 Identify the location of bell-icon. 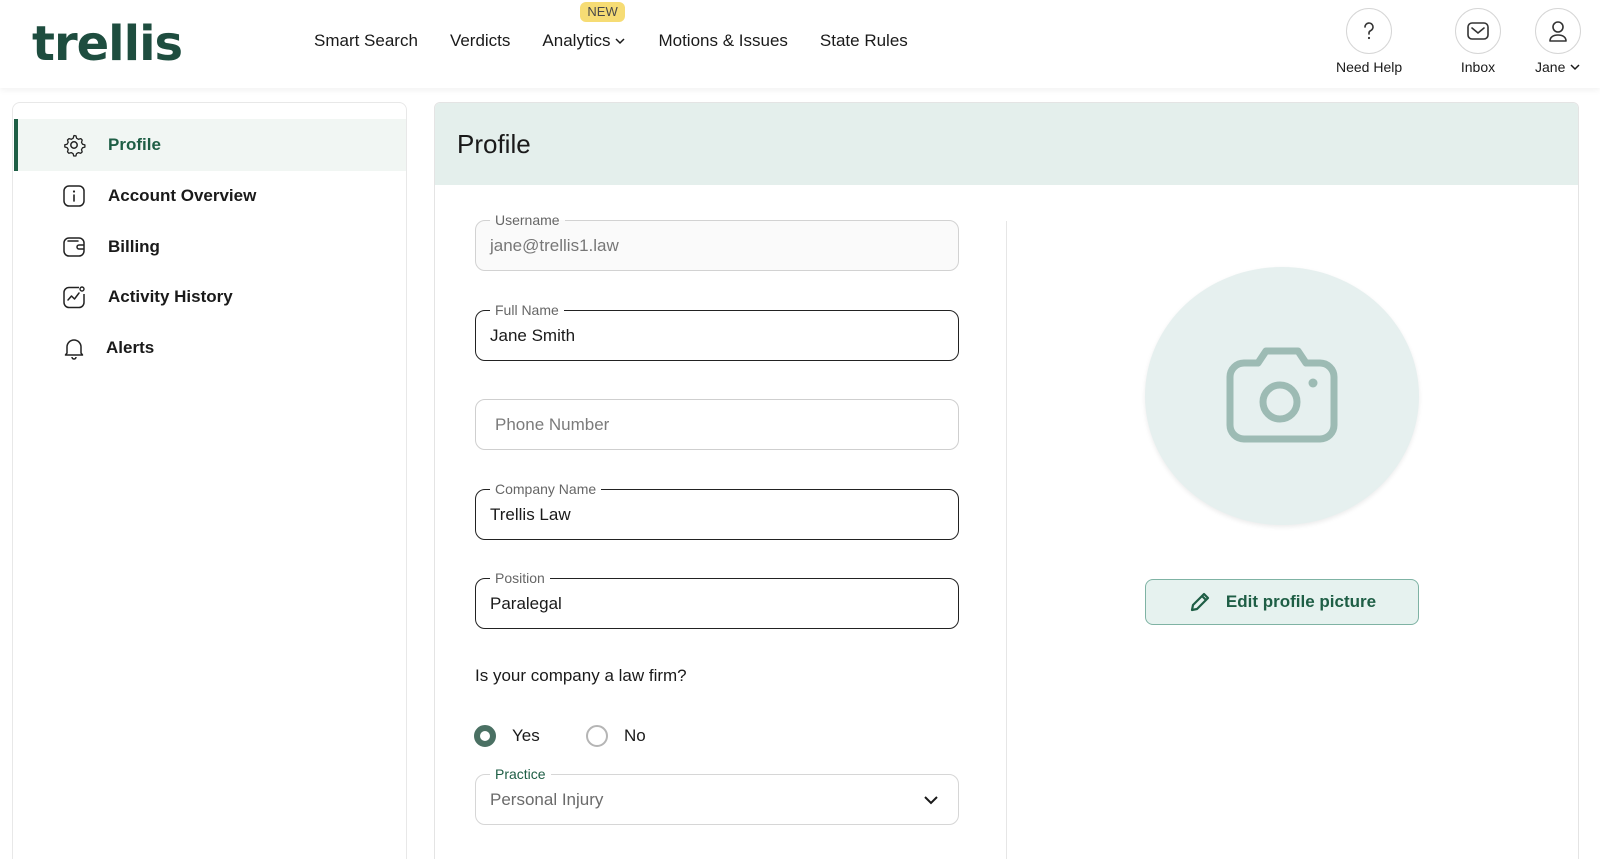
(74, 349).